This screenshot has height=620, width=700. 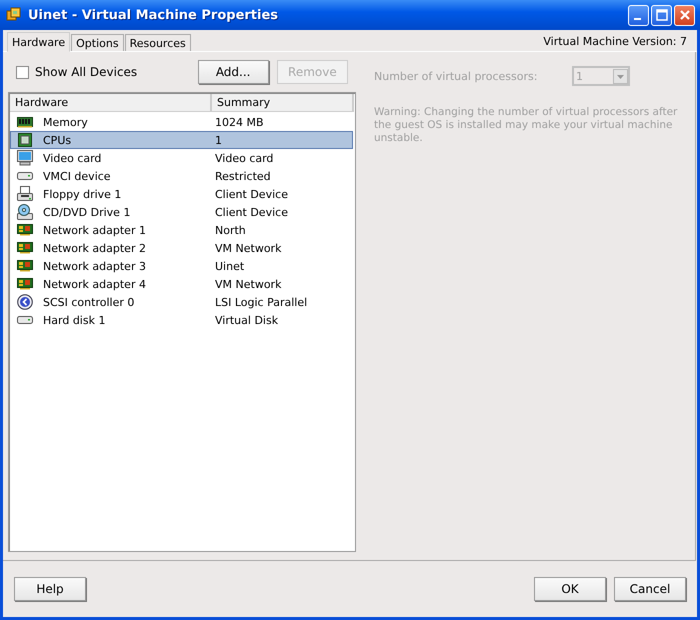 What do you see at coordinates (181, 122) in the screenshot?
I see `hardware-row: Memory 1024 MB` at bounding box center [181, 122].